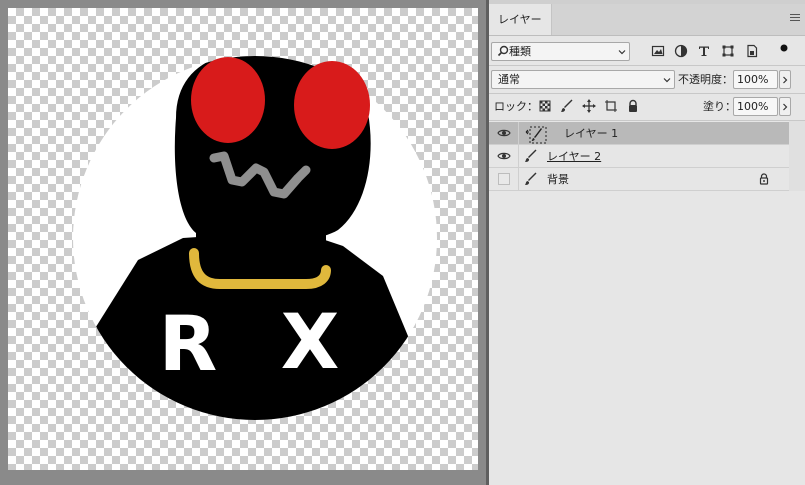 Image resolution: width=805 pixels, height=485 pixels. I want to click on right-eye, so click(332, 105).